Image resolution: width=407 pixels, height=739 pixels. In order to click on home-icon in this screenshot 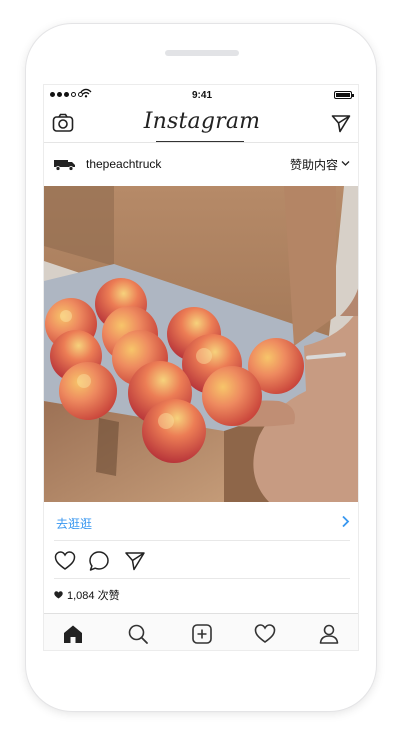, I will do `click(73, 634)`.